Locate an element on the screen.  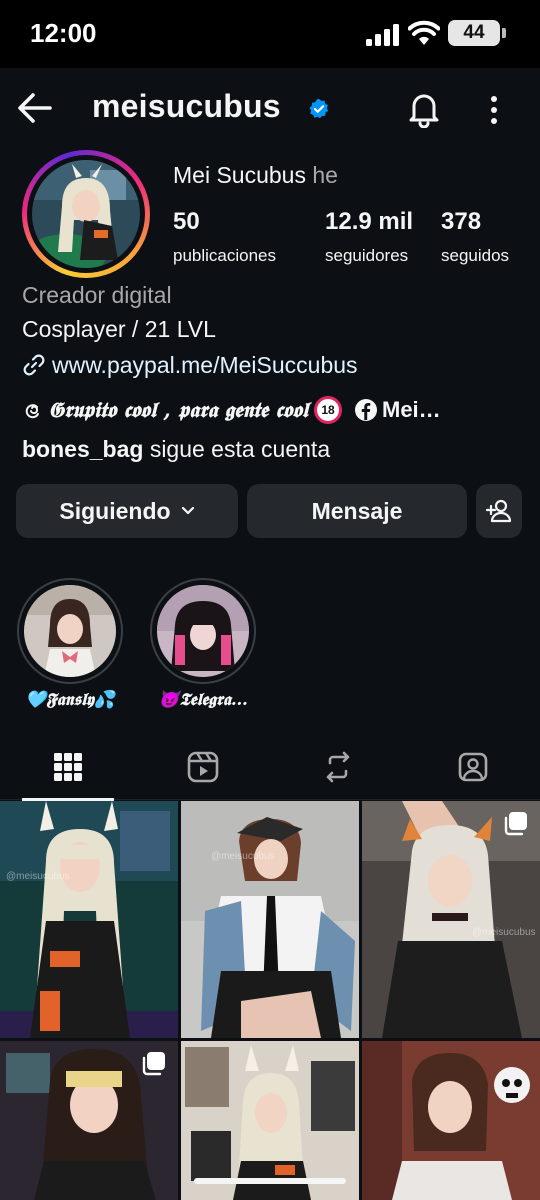
reels-icon is located at coordinates (202, 767).